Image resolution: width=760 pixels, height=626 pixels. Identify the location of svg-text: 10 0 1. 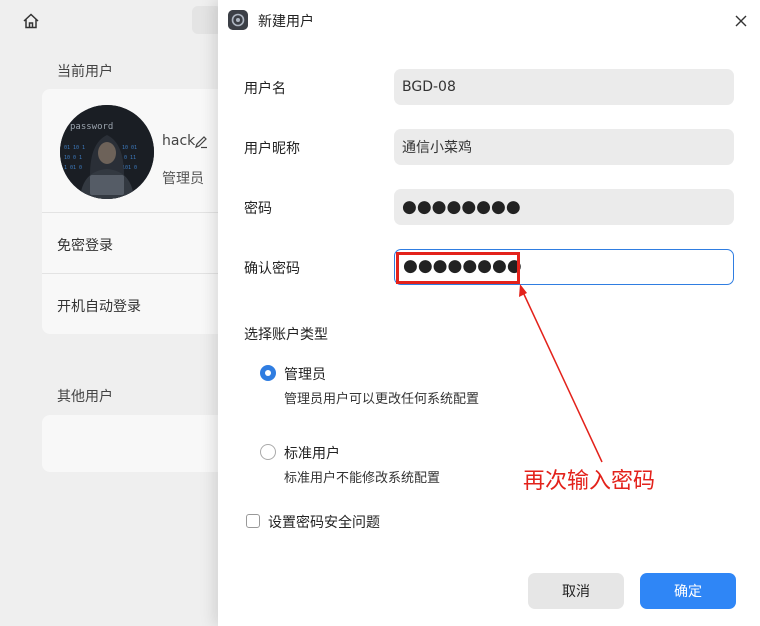
(73, 158).